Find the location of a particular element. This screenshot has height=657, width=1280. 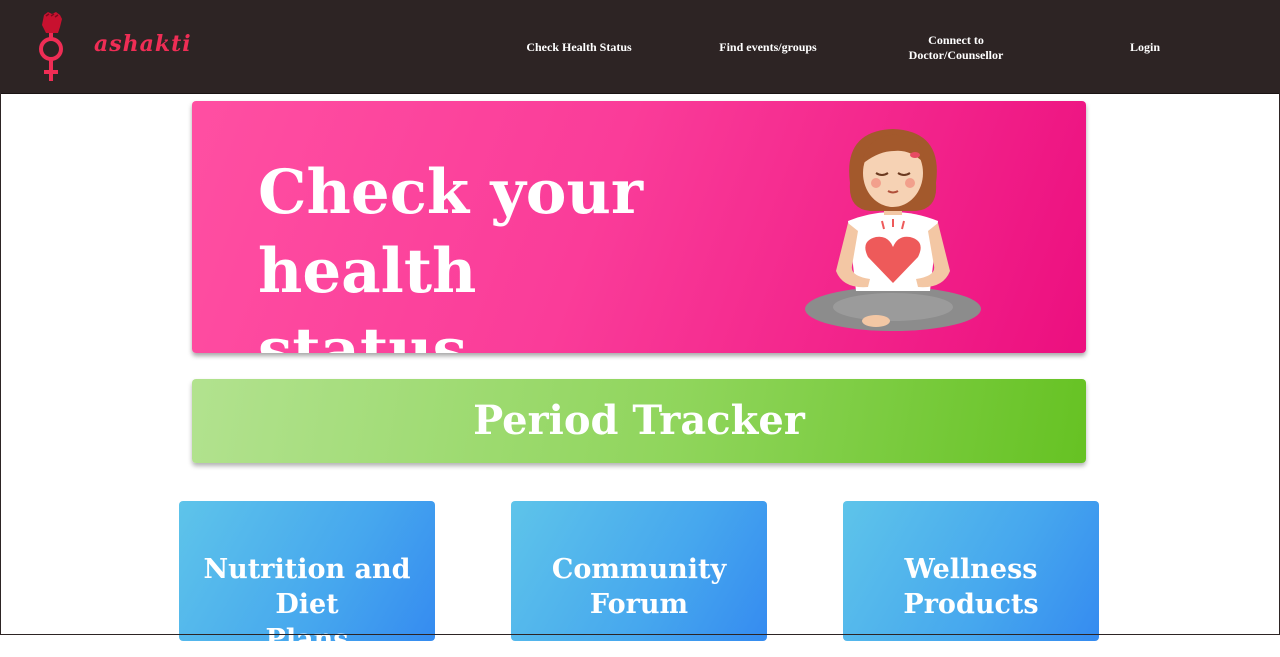

meditating-woman-with-heart-icon is located at coordinates (893, 230).